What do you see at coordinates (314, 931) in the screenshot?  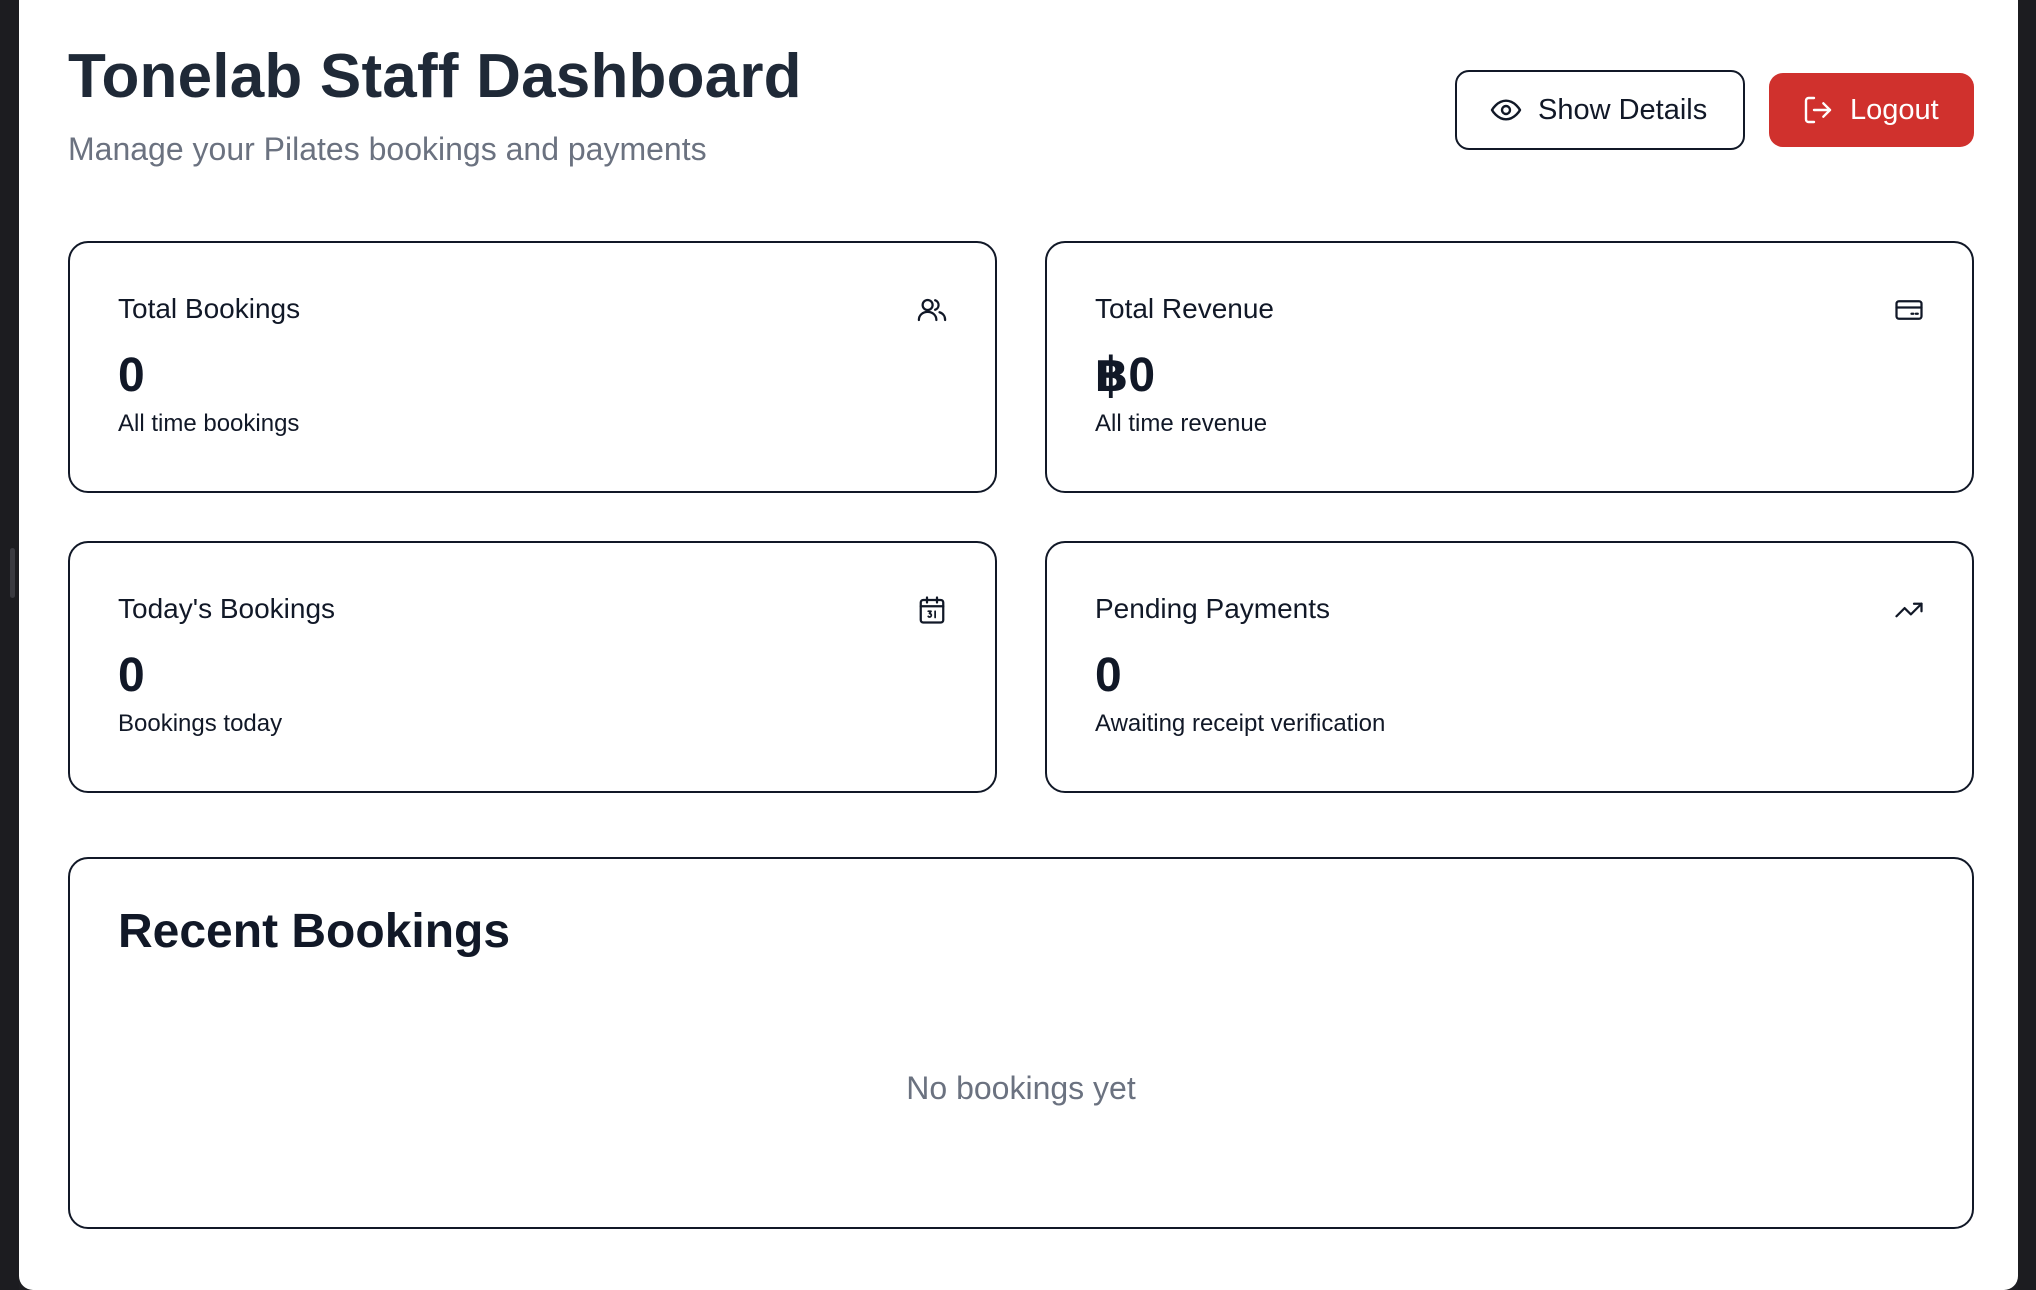 I see `recent-bookings-title: Recent Bookings` at bounding box center [314, 931].